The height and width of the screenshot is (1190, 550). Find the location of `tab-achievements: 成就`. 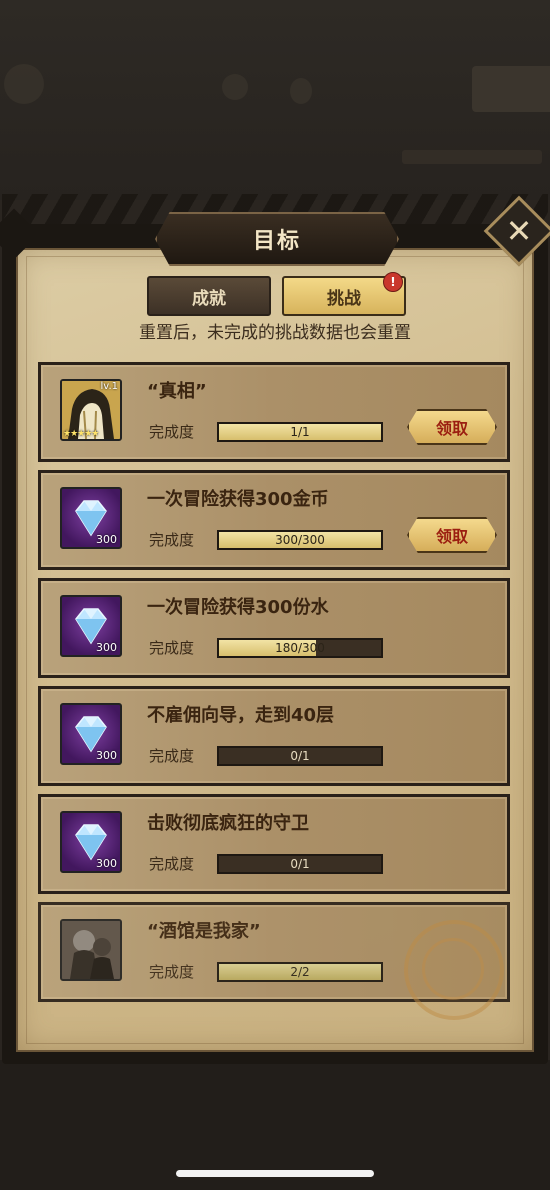

tab-achievements: 成就 is located at coordinates (209, 296).